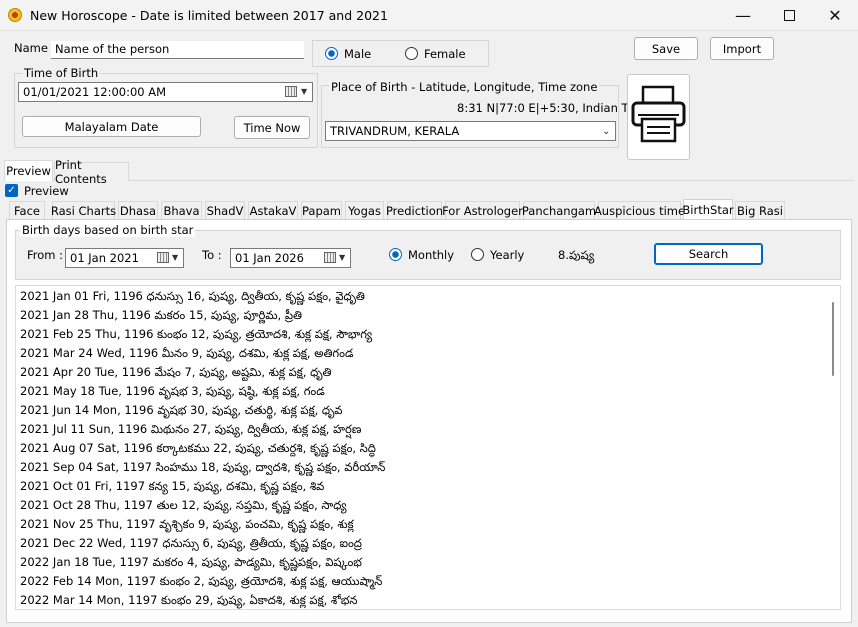 The height and width of the screenshot is (627, 858). I want to click on import-button: Import, so click(742, 48).